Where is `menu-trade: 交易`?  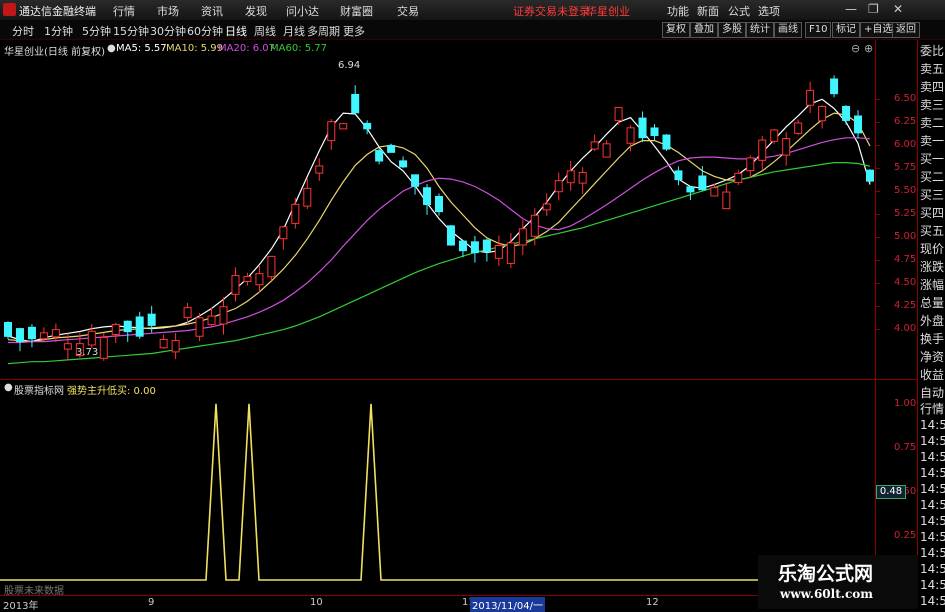 menu-trade: 交易 is located at coordinates (408, 11).